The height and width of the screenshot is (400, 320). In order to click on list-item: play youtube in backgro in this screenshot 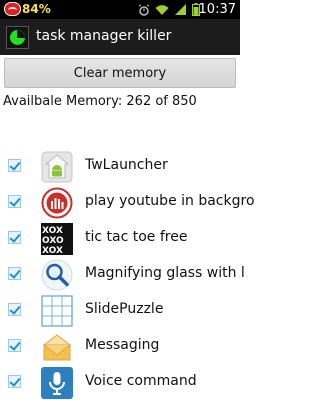, I will do `click(127, 202)`.